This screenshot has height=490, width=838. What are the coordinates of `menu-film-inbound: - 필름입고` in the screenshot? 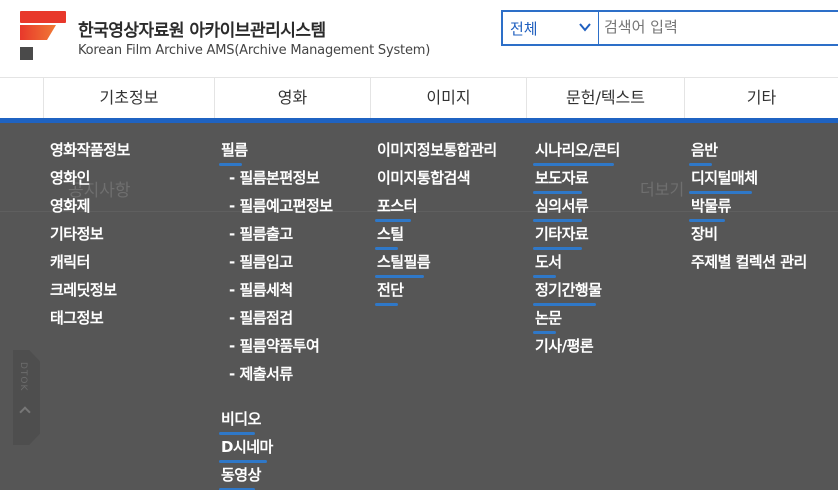 It's located at (261, 261).